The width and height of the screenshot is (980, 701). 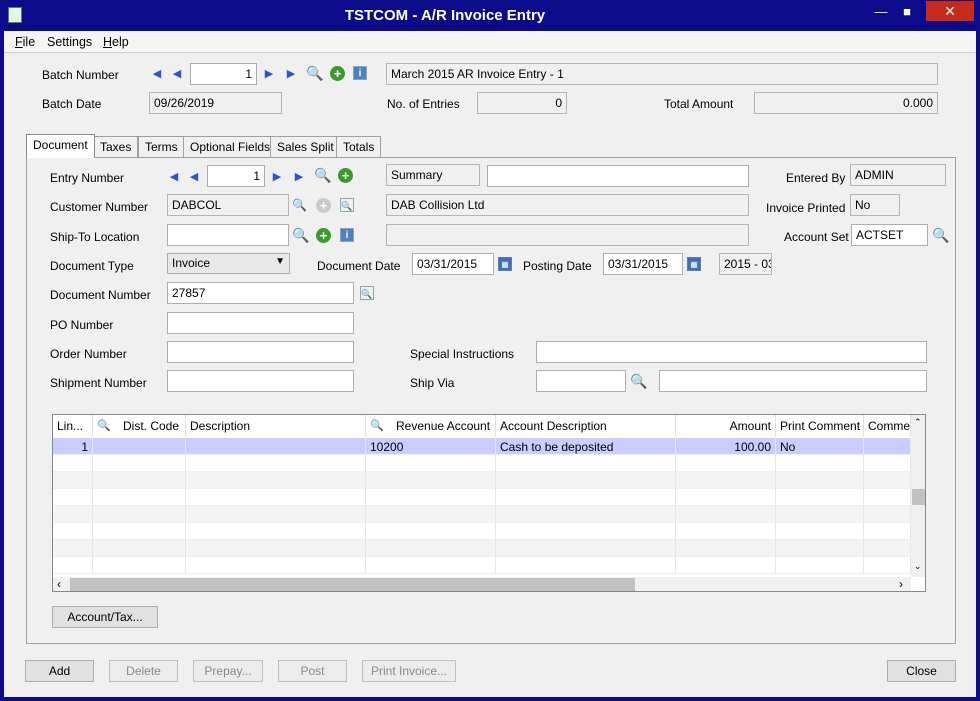 What do you see at coordinates (918, 566) in the screenshot?
I see `scroll-down-icon: ⌄` at bounding box center [918, 566].